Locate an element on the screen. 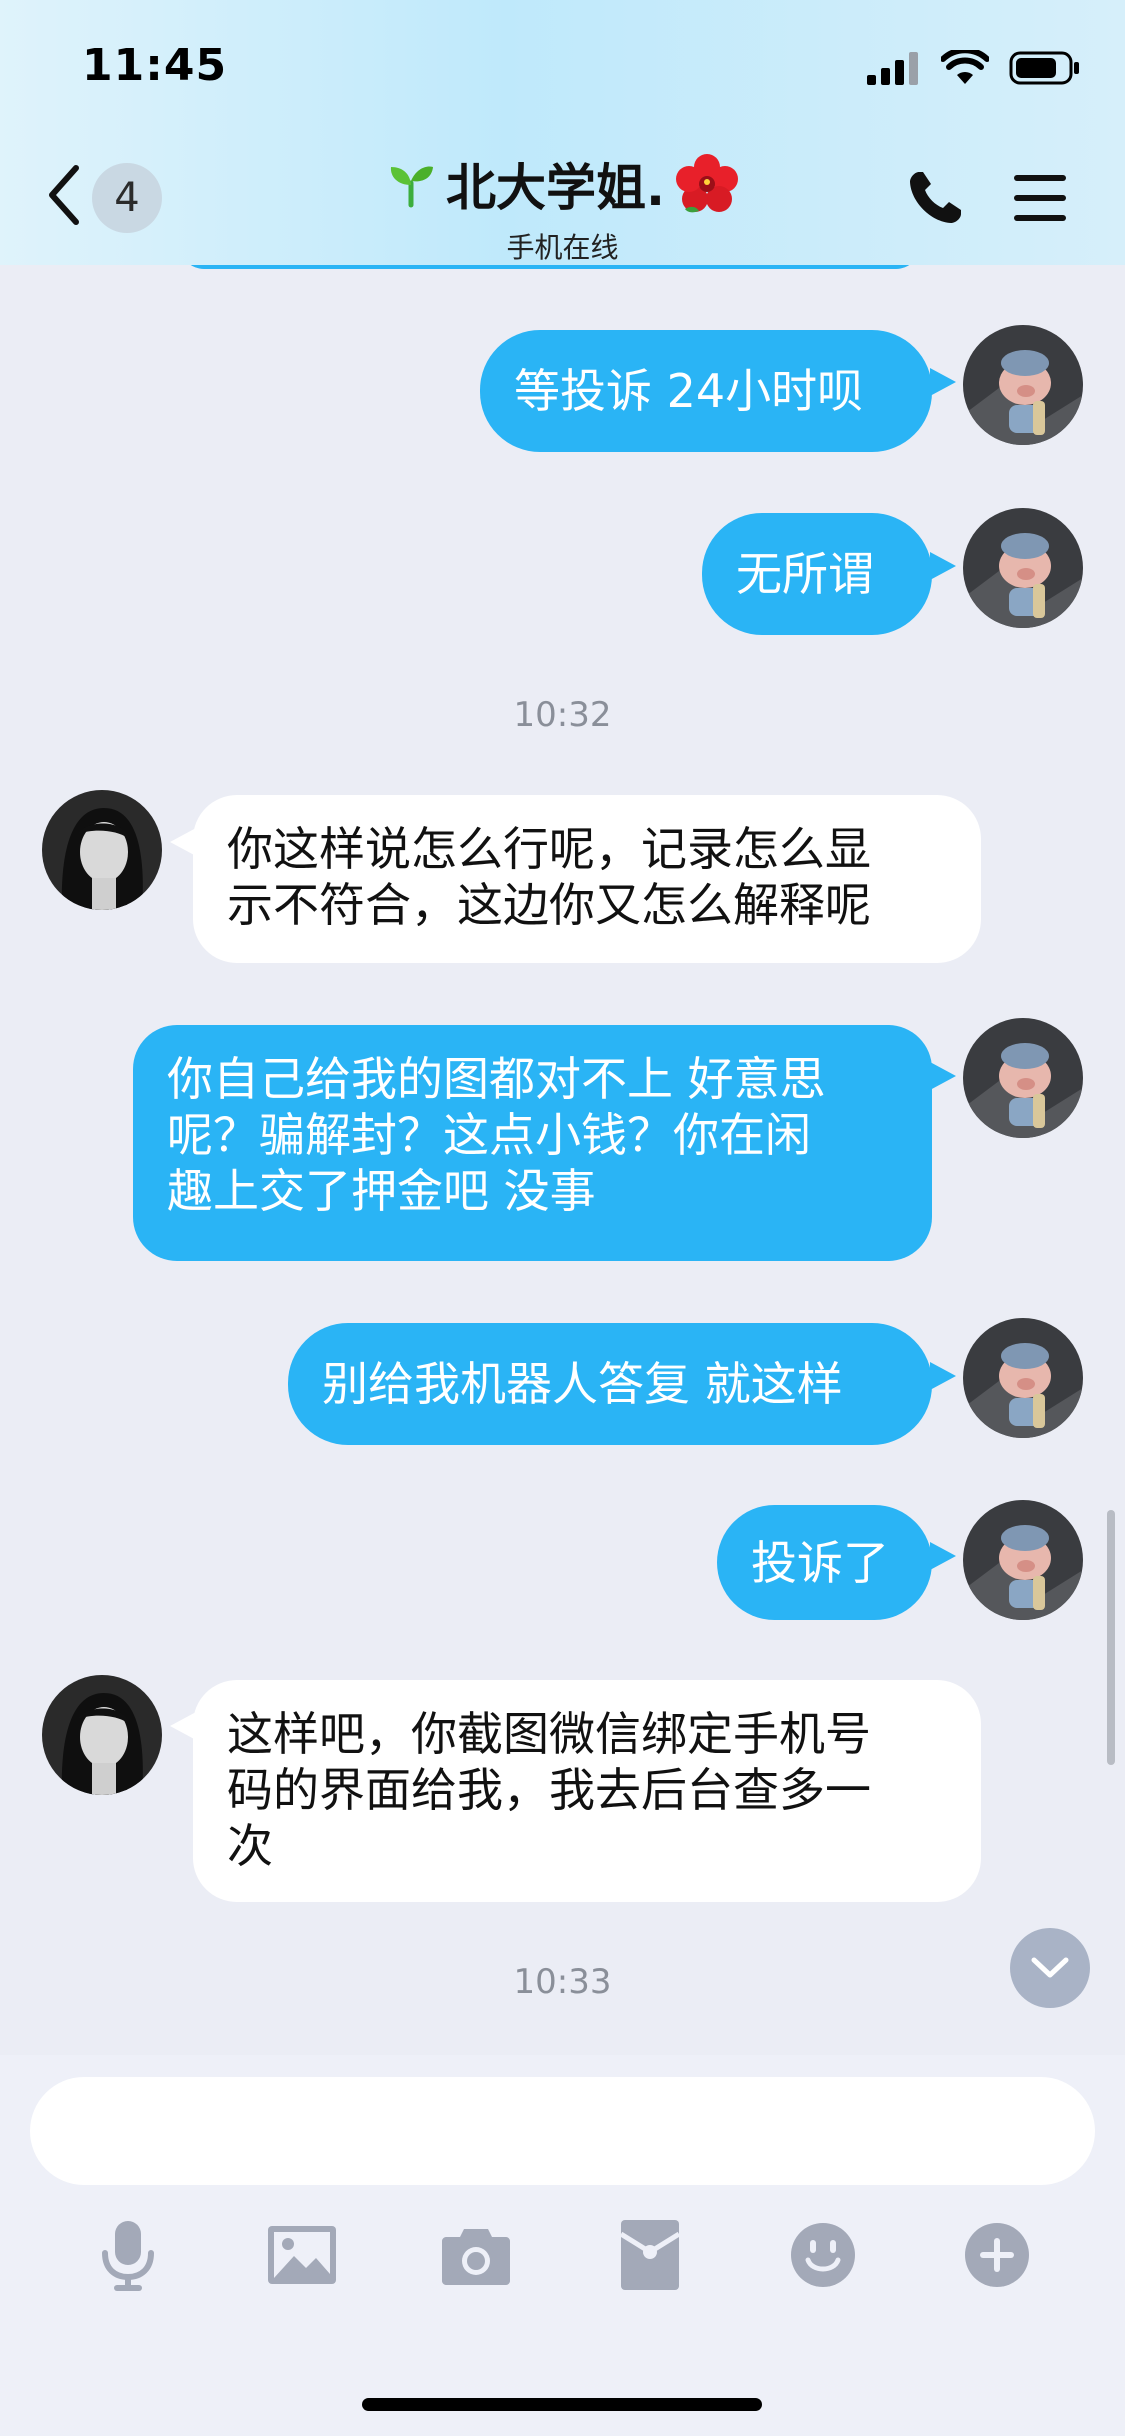 This screenshot has width=1125, height=2436. message-bubble-incoming: 你这样说怎么行呢，记录怎么显 示不符合，这边你又怎么解释呢 is located at coordinates (587, 879).